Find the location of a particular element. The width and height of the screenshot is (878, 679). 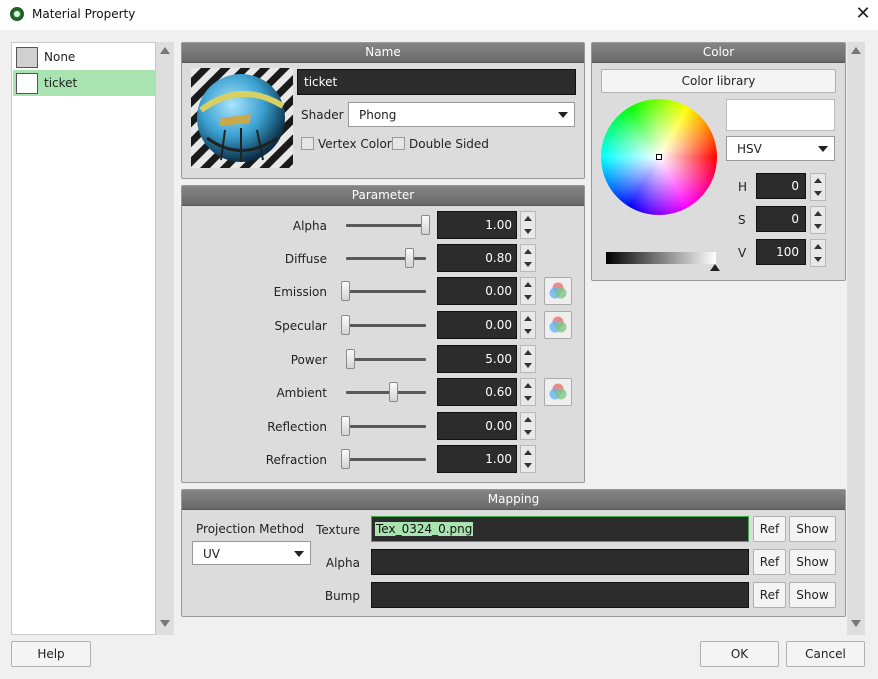

h-label: H is located at coordinates (743, 187).